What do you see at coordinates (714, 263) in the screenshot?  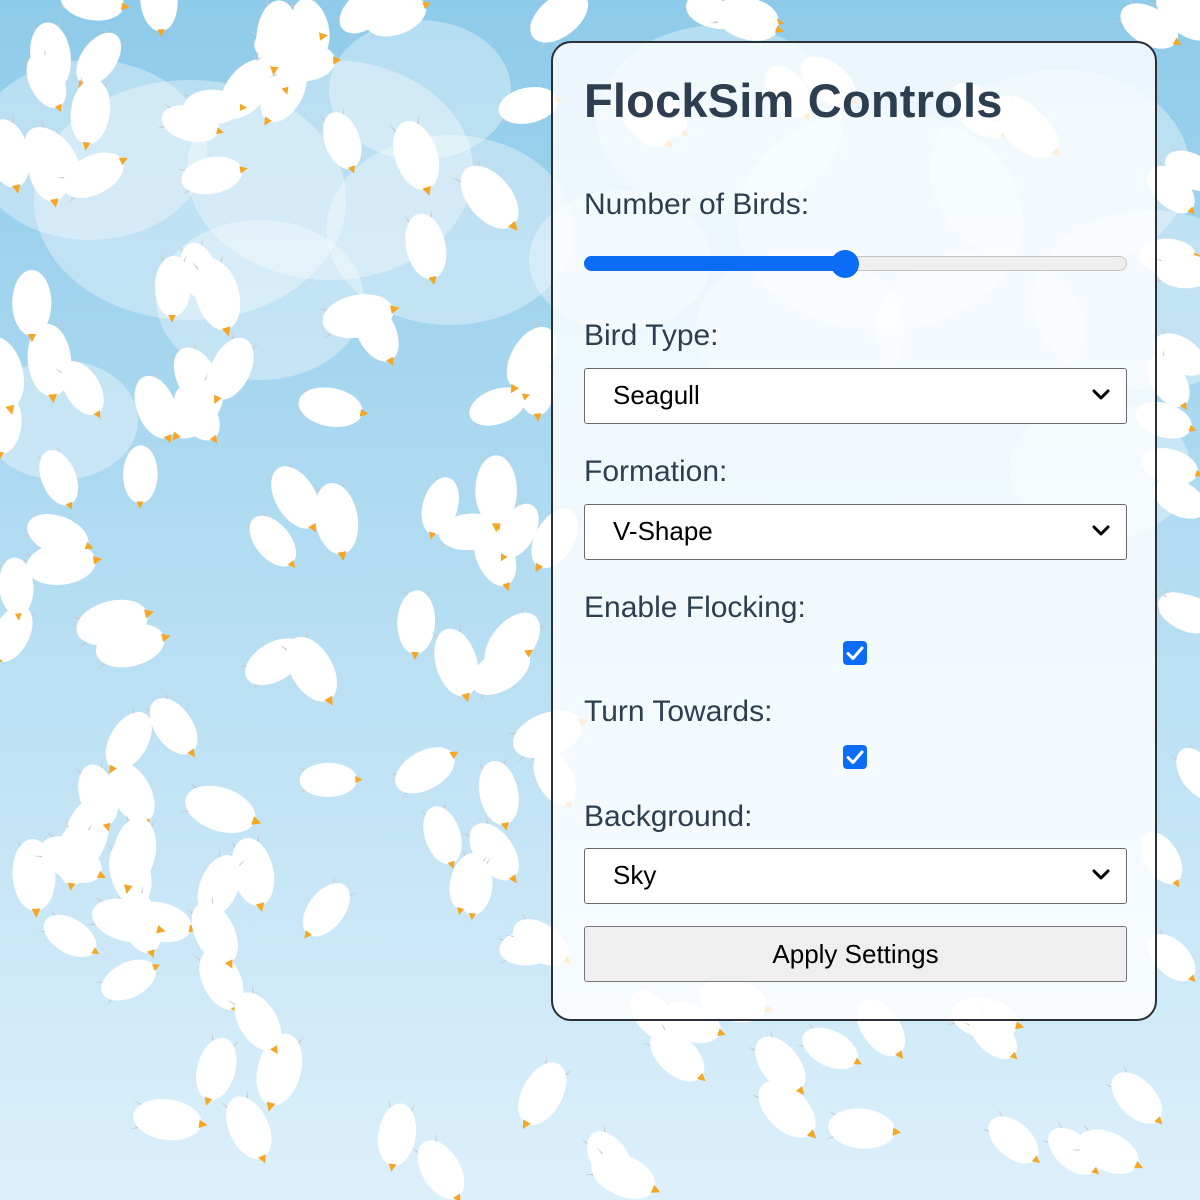 I see `slider-fill` at bounding box center [714, 263].